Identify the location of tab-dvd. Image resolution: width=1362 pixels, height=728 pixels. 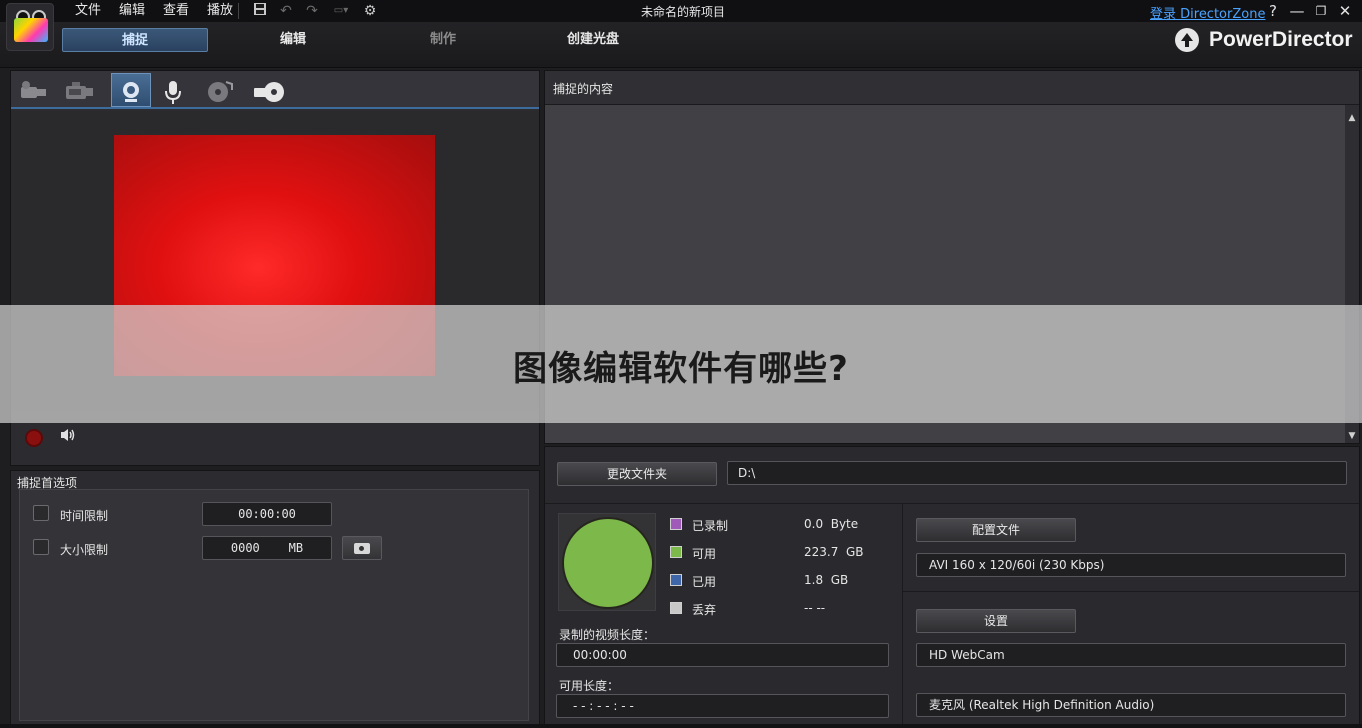
(265, 90).